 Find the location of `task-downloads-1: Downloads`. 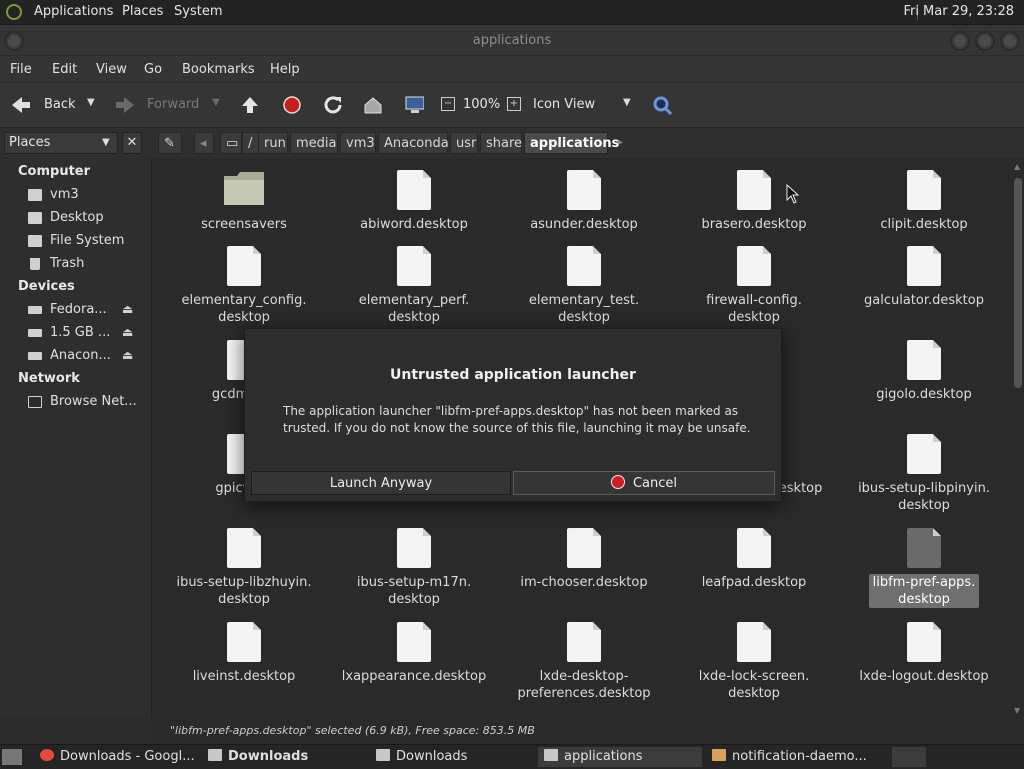

task-downloads-1: Downloads is located at coordinates (284, 757).